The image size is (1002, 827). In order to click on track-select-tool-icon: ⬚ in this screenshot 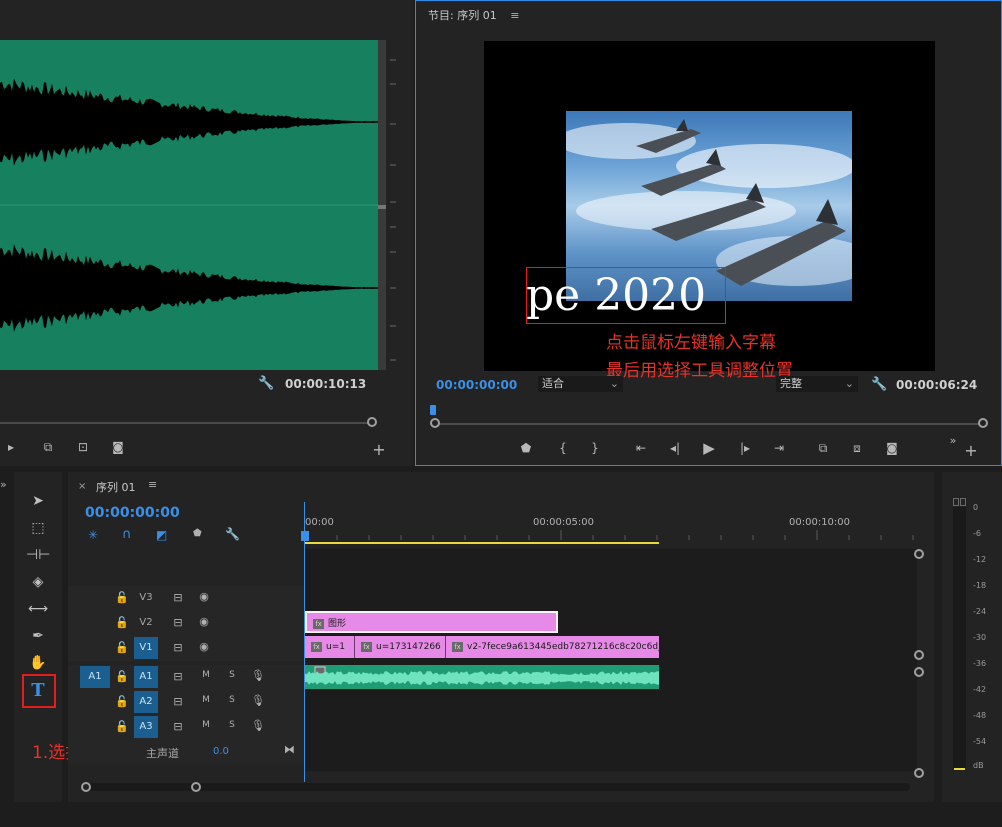, I will do `click(38, 528)`.